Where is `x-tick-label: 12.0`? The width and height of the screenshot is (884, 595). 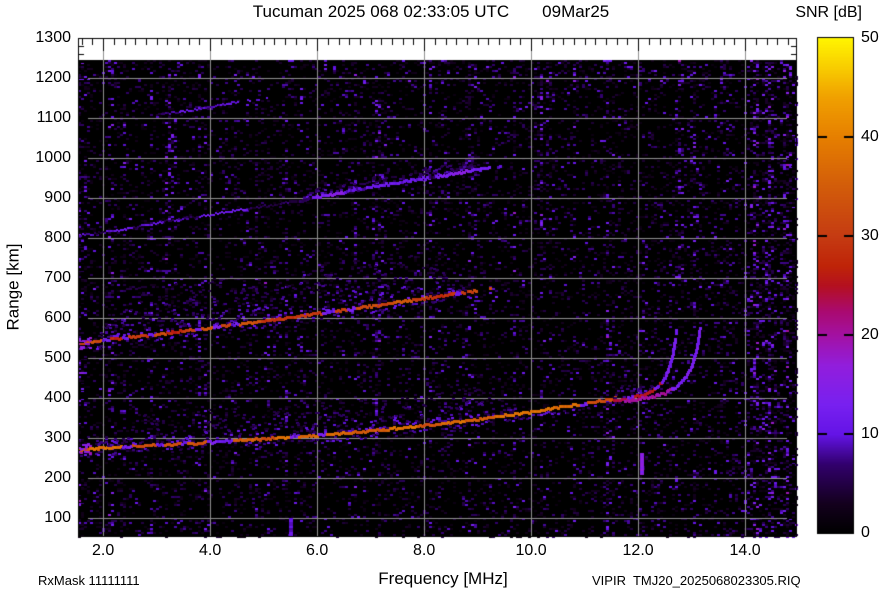
x-tick-label: 12.0 is located at coordinates (638, 550).